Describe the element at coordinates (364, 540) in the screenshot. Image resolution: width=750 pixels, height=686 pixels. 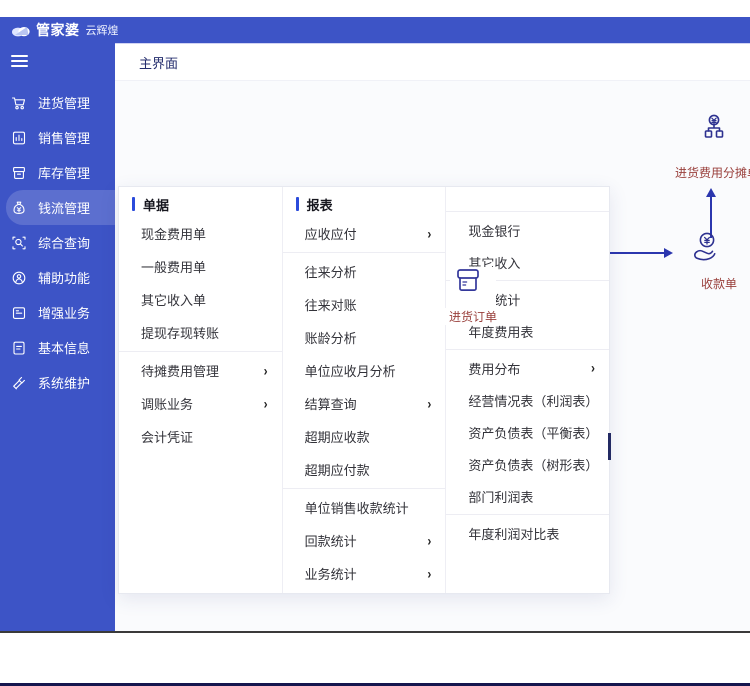
I see `menu-item: 回款统计 ›` at that location.